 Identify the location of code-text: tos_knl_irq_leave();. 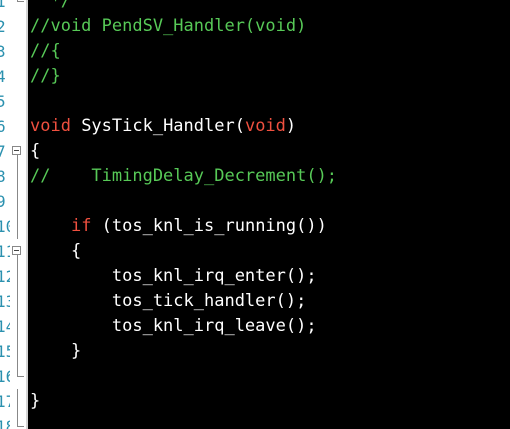
(173, 326).